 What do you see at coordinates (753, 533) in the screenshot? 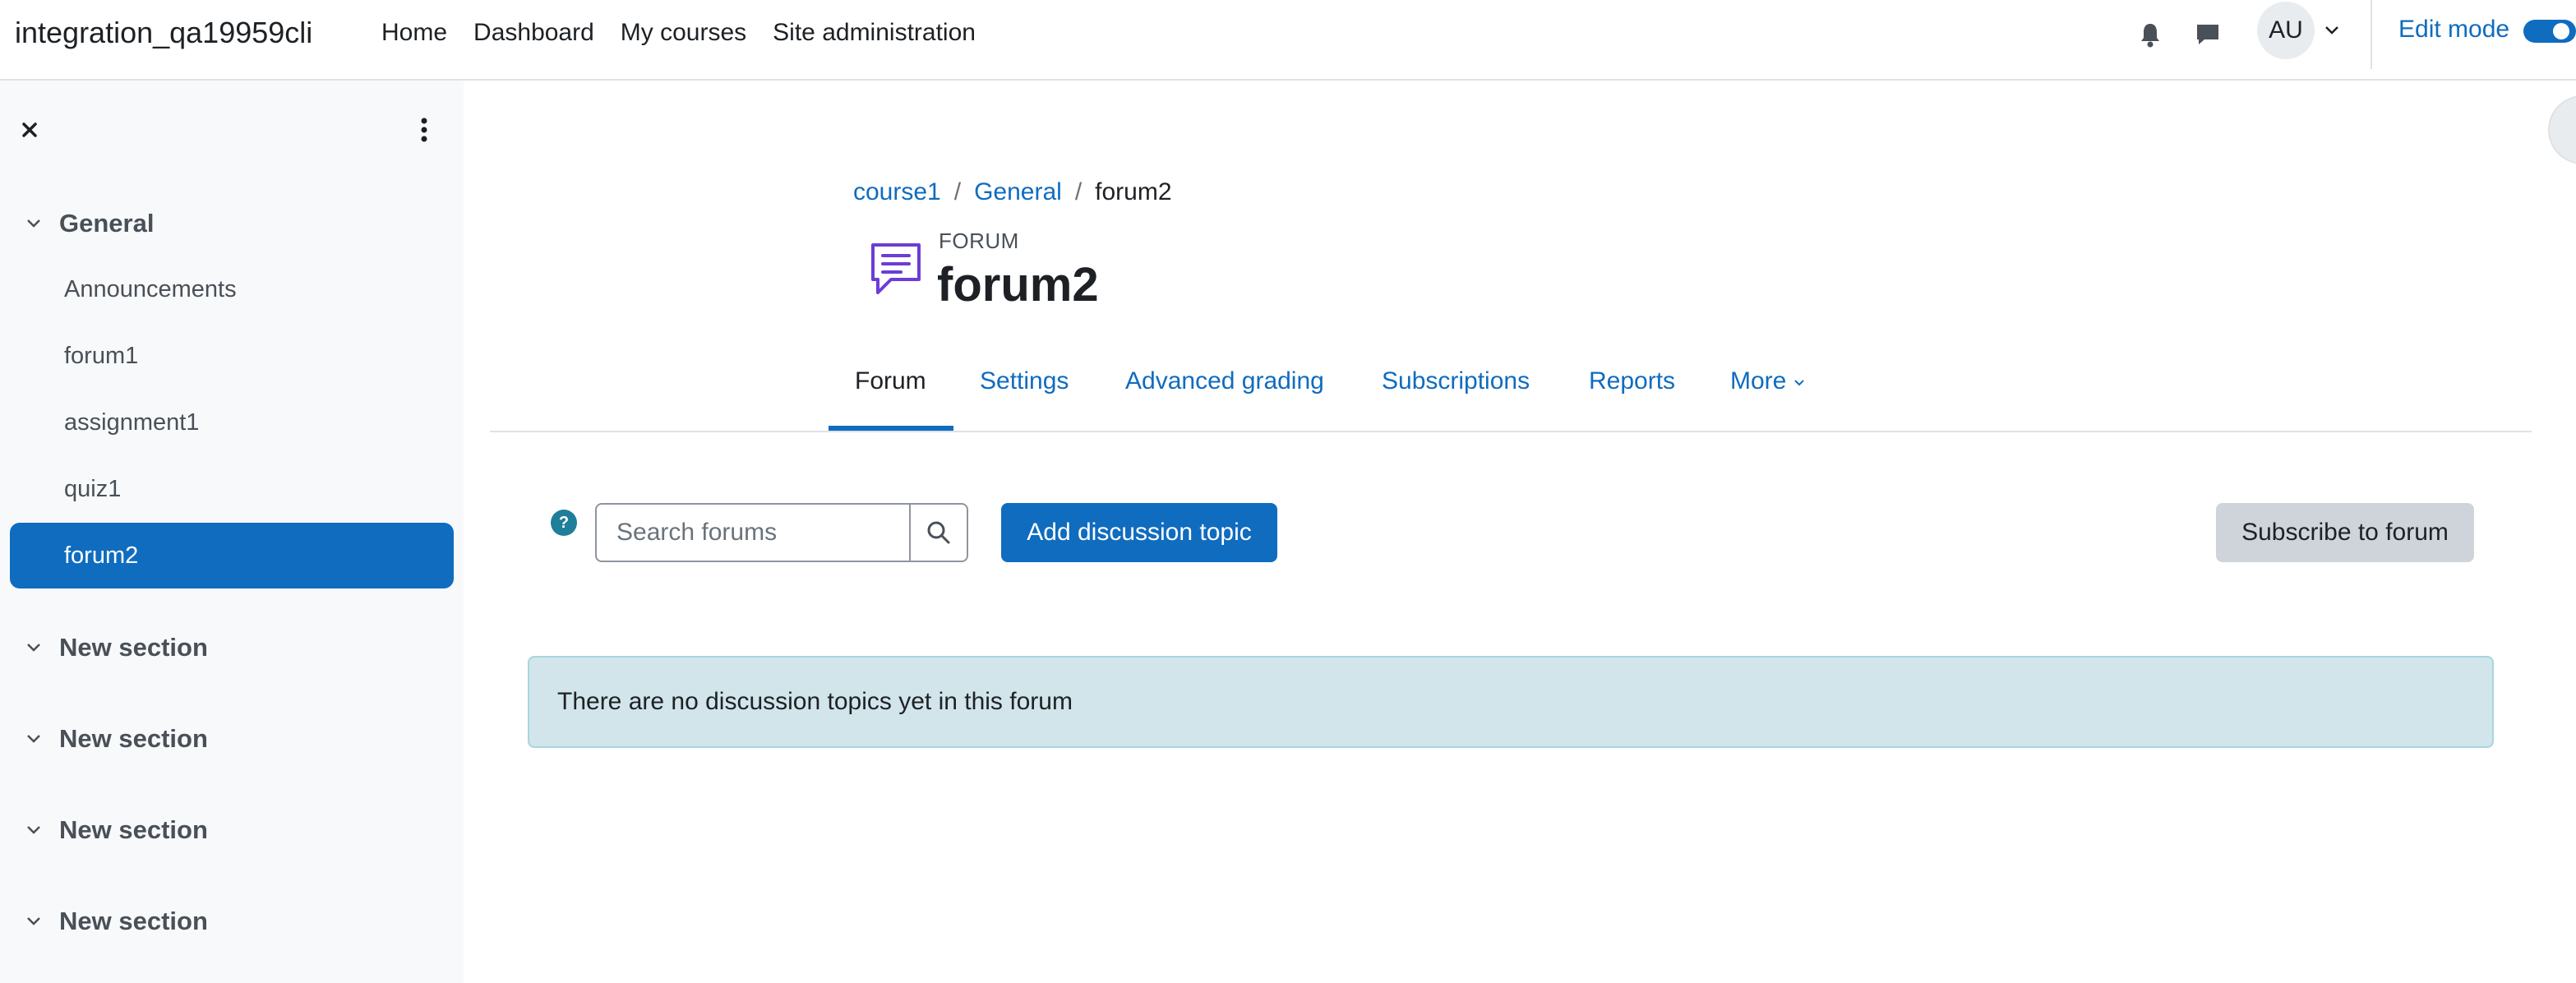
I see `search-input` at bounding box center [753, 533].